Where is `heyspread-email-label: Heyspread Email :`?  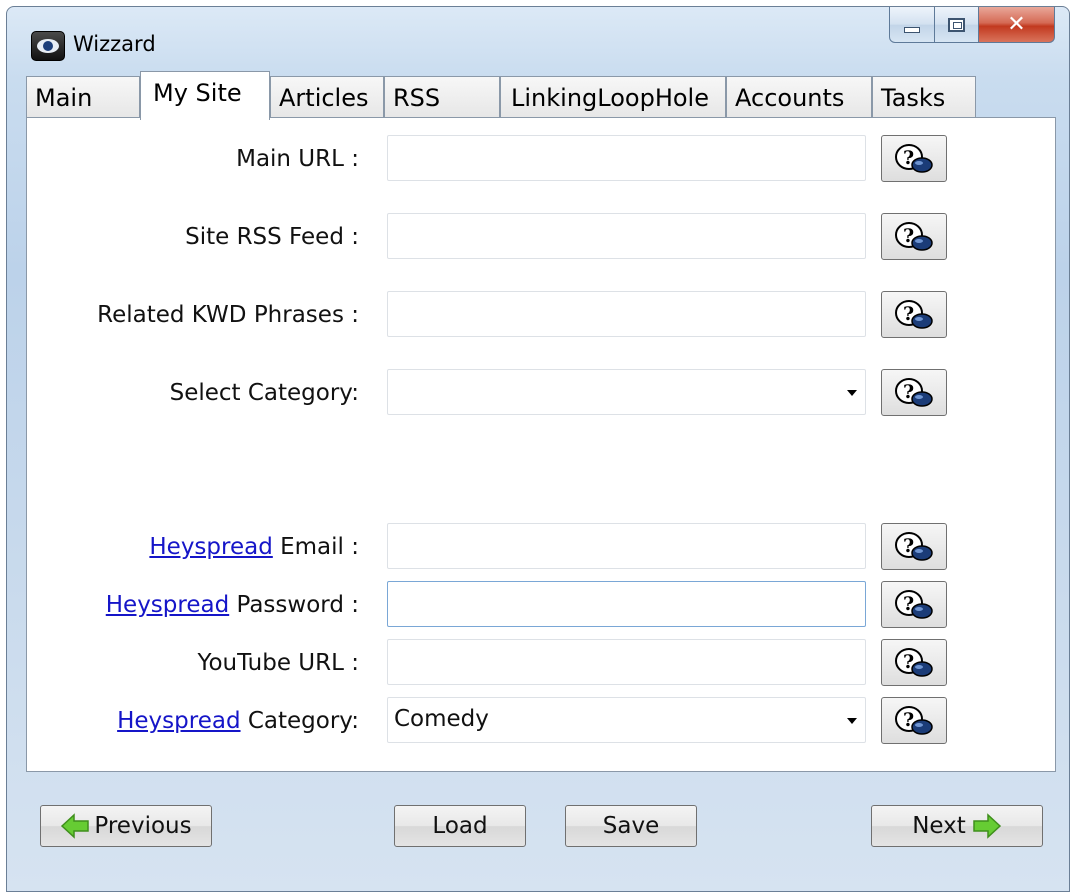
heyspread-email-label: Heyspread Email : is located at coordinates (254, 547).